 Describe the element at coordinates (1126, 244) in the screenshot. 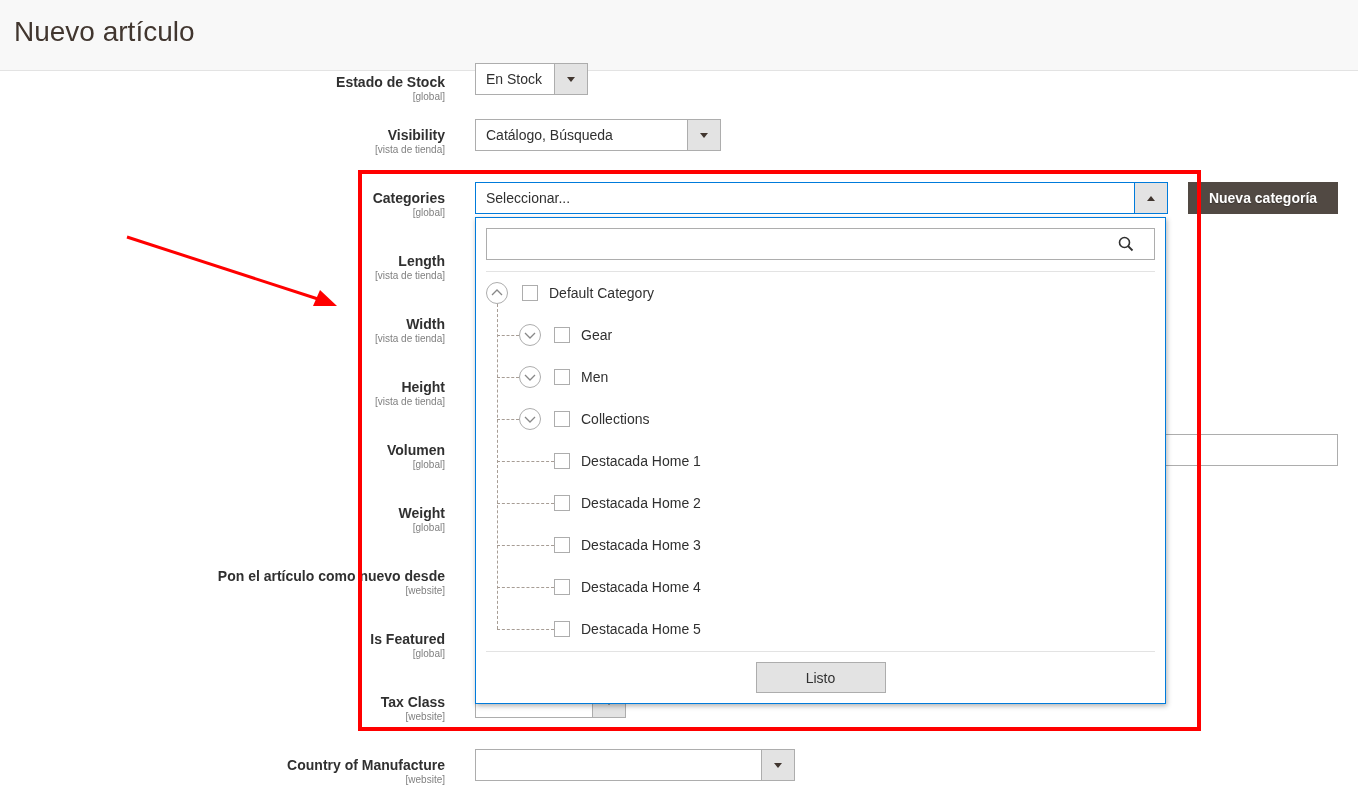

I see `search-icon` at that location.